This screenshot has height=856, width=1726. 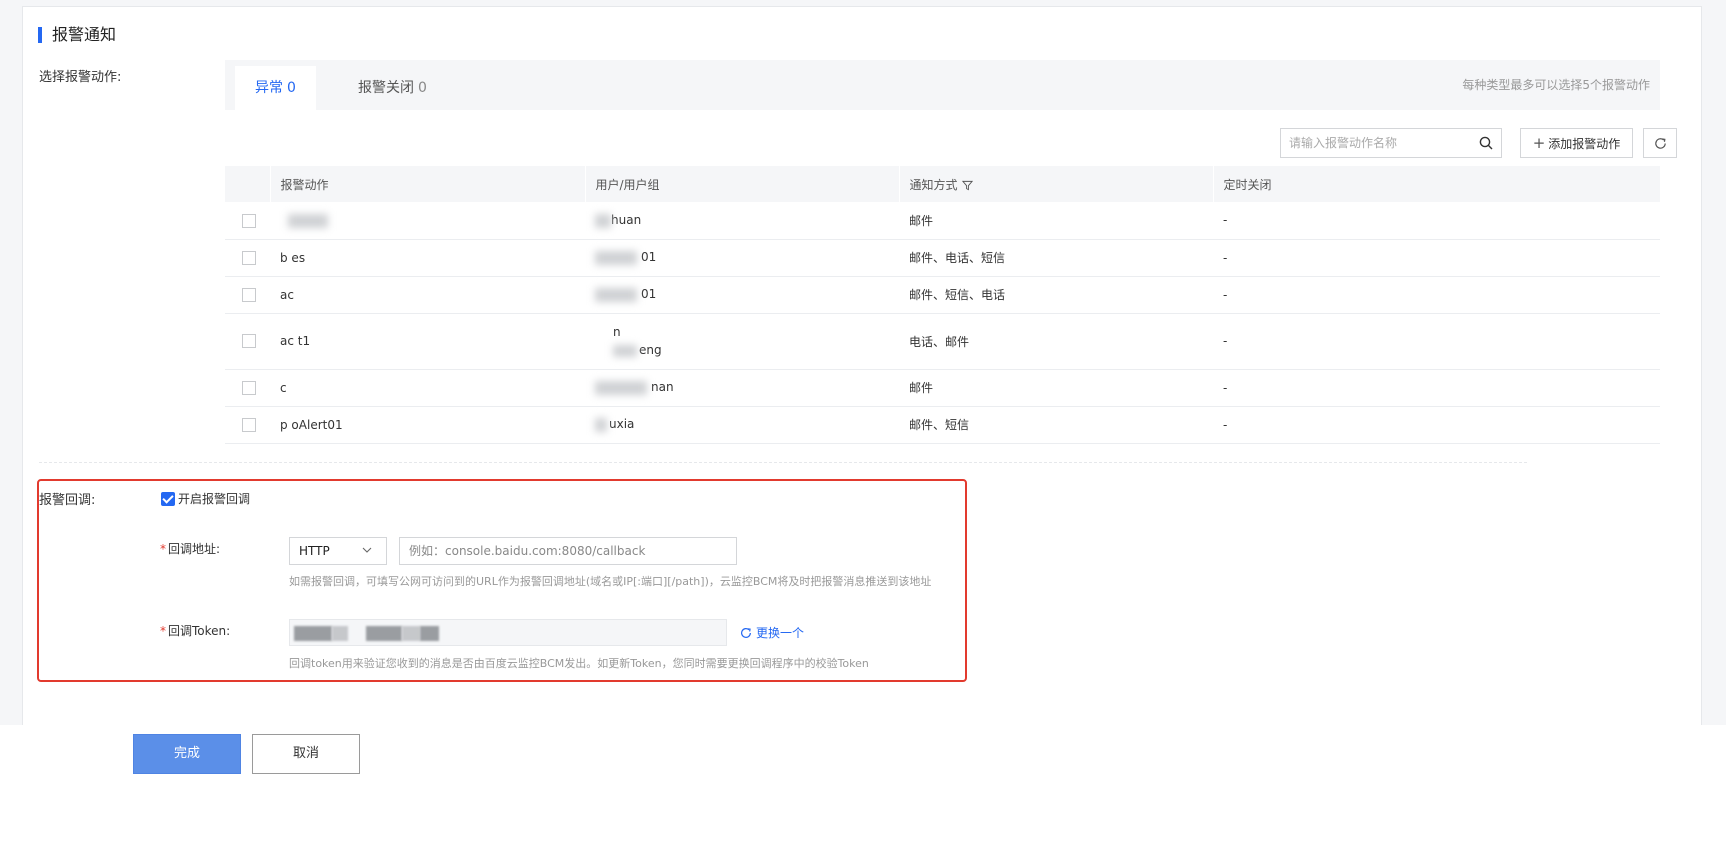 I want to click on section-title: 报警通知, so click(x=77, y=35).